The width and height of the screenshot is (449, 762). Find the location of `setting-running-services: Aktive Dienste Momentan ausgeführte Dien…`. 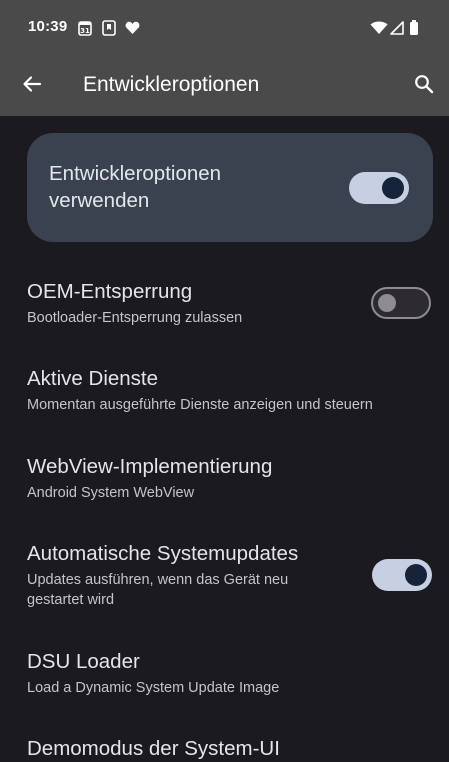

setting-running-services: Aktive Dienste Momentan ausgeführte Dien… is located at coordinates (227, 390).